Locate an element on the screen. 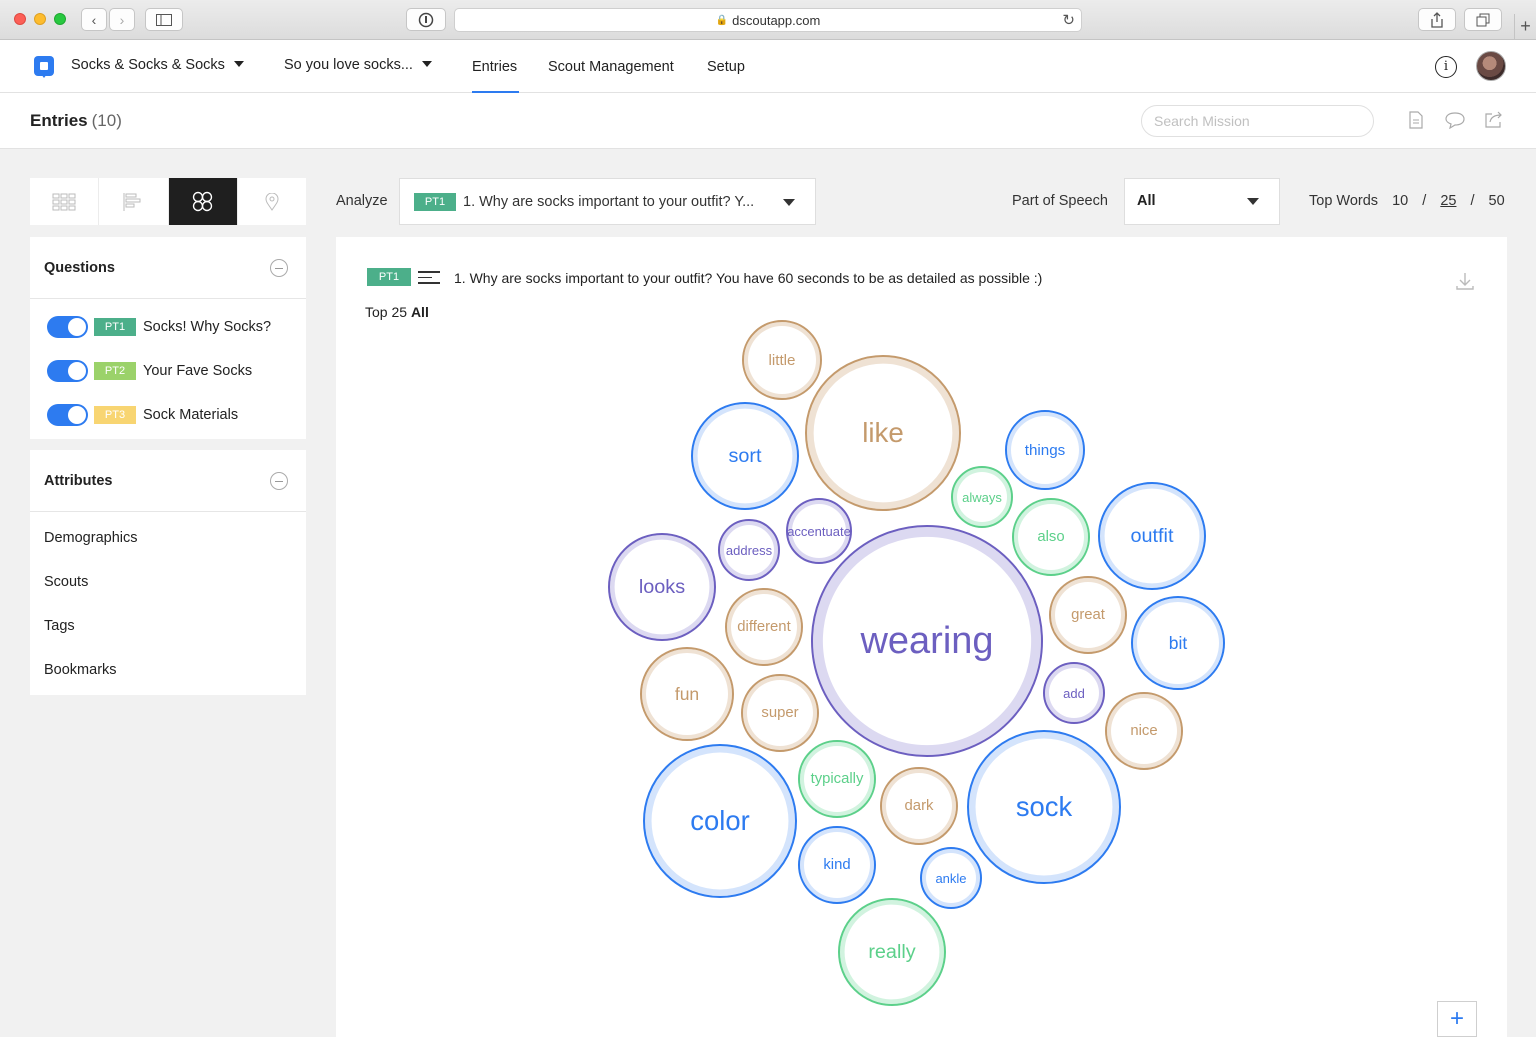  word-bubble-label: great is located at coordinates (1088, 615).